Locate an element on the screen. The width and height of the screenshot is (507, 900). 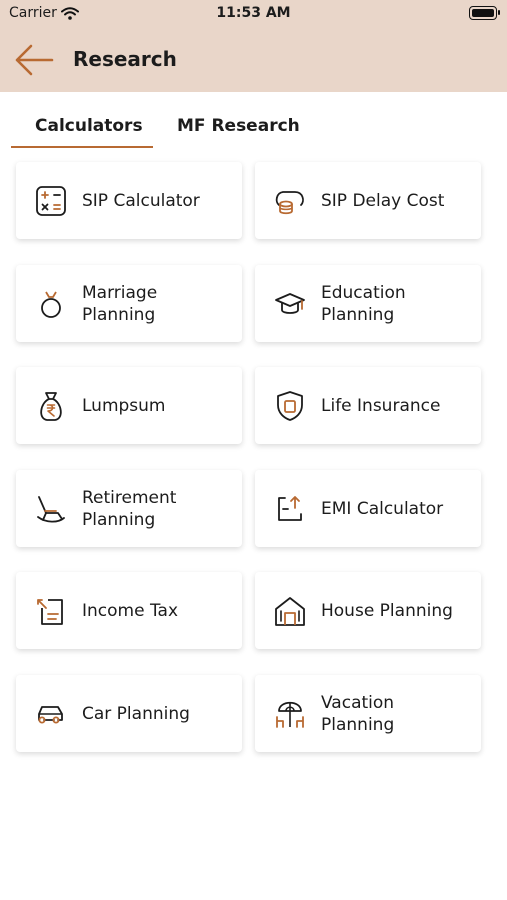
battery-icon is located at coordinates (484, 13).